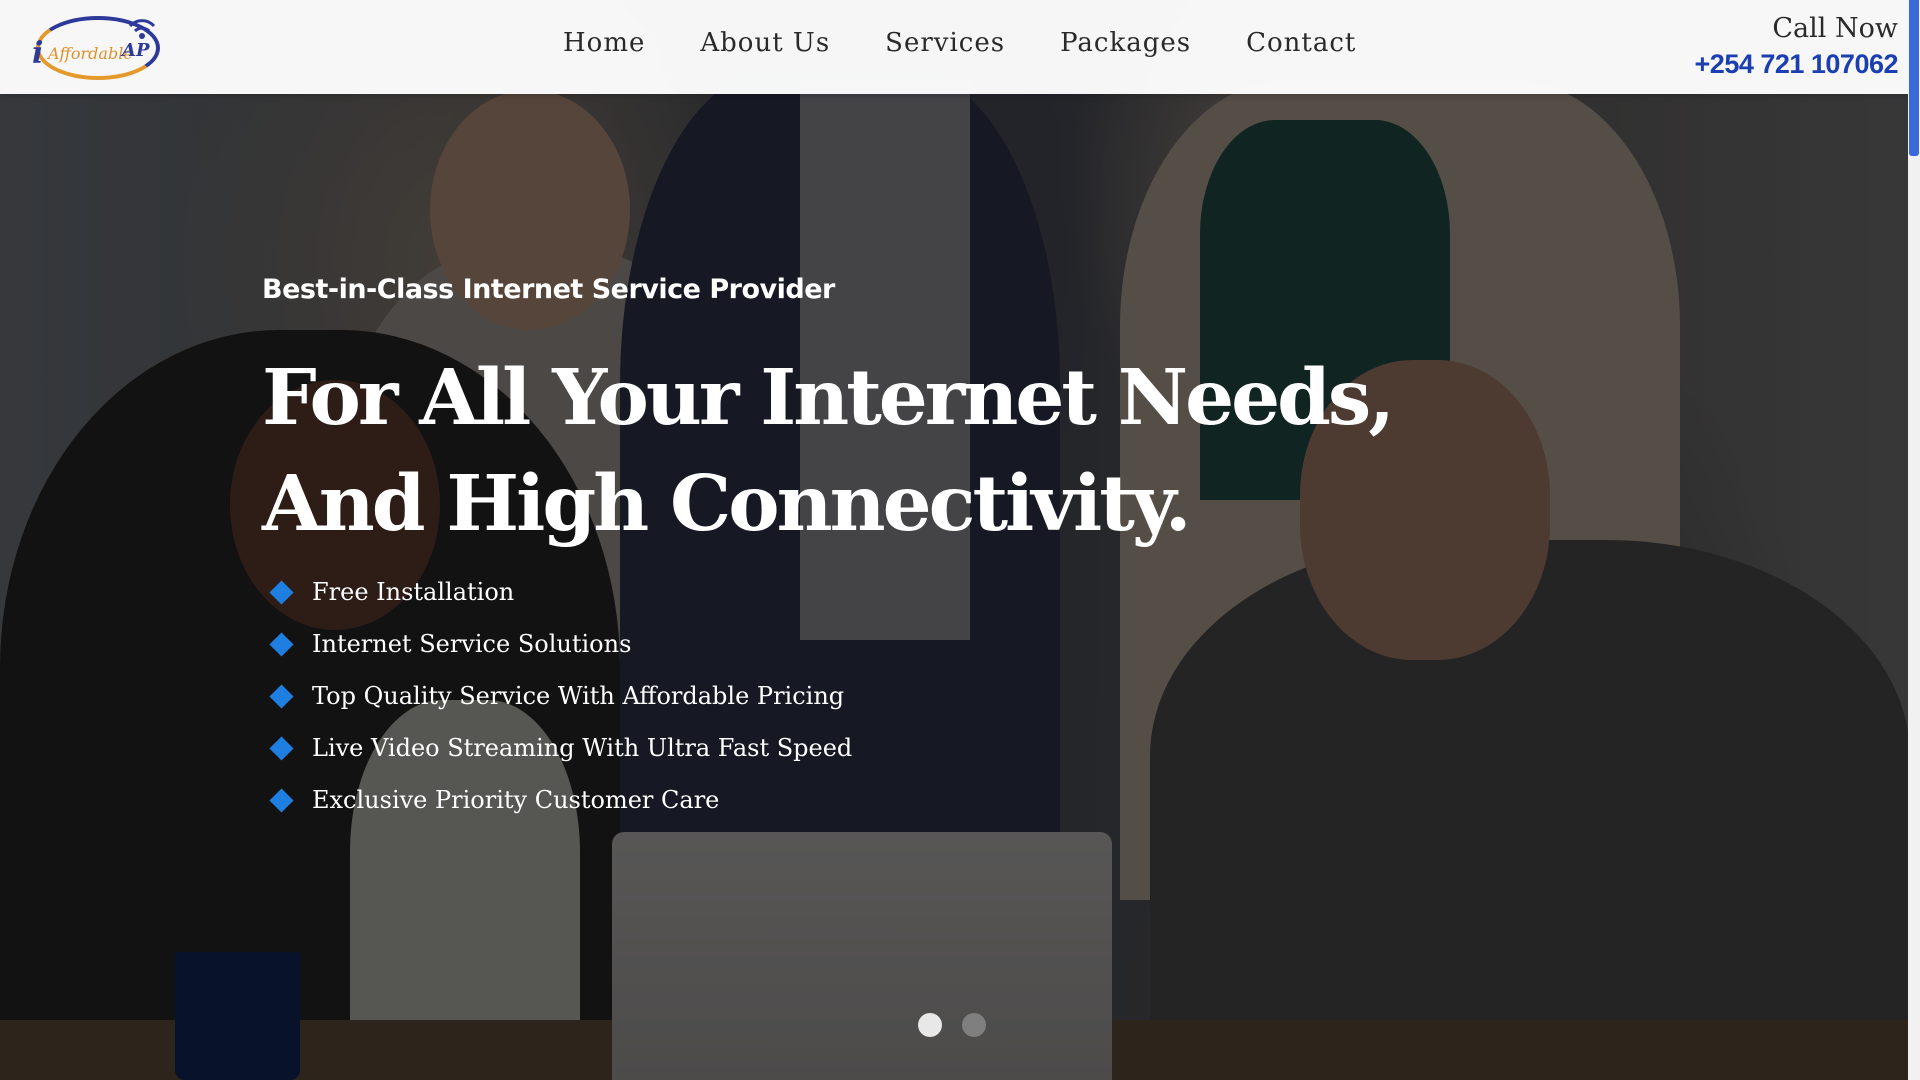 Image resolution: width=1920 pixels, height=1080 pixels. What do you see at coordinates (516, 800) in the screenshot?
I see `feature-text: Exclusive Priority Customer Care` at bounding box center [516, 800].